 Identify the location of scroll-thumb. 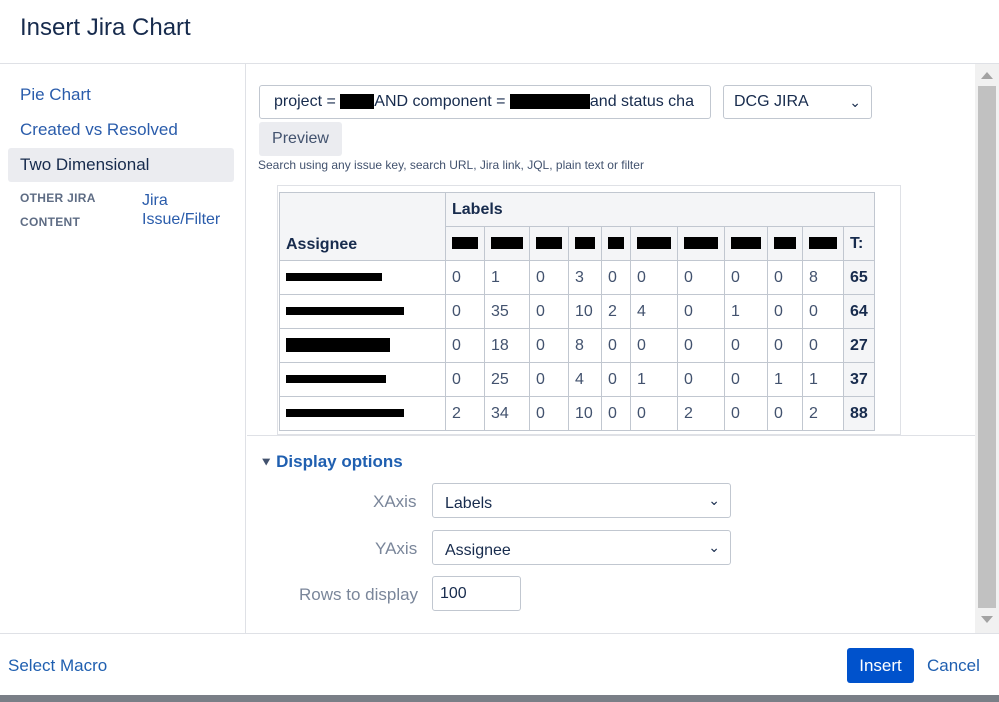
(987, 347).